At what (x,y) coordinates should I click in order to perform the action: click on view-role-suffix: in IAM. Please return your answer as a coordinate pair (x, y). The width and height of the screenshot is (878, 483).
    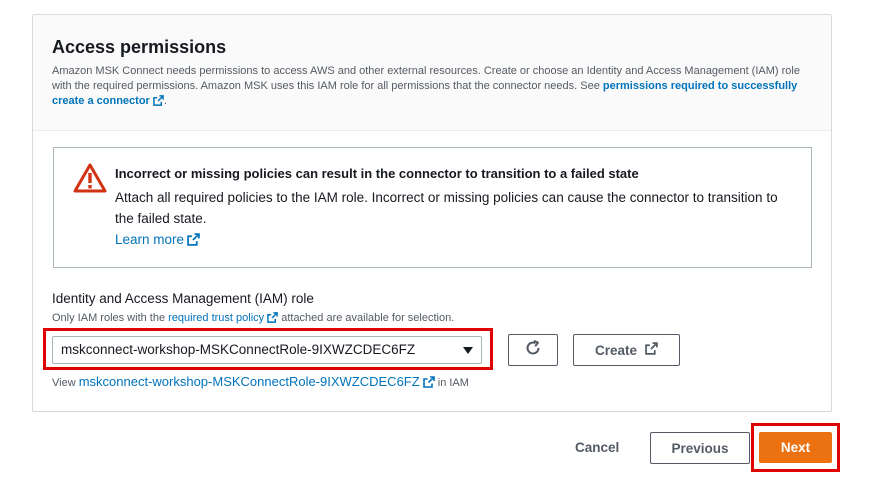
    Looking at the image, I should click on (451, 383).